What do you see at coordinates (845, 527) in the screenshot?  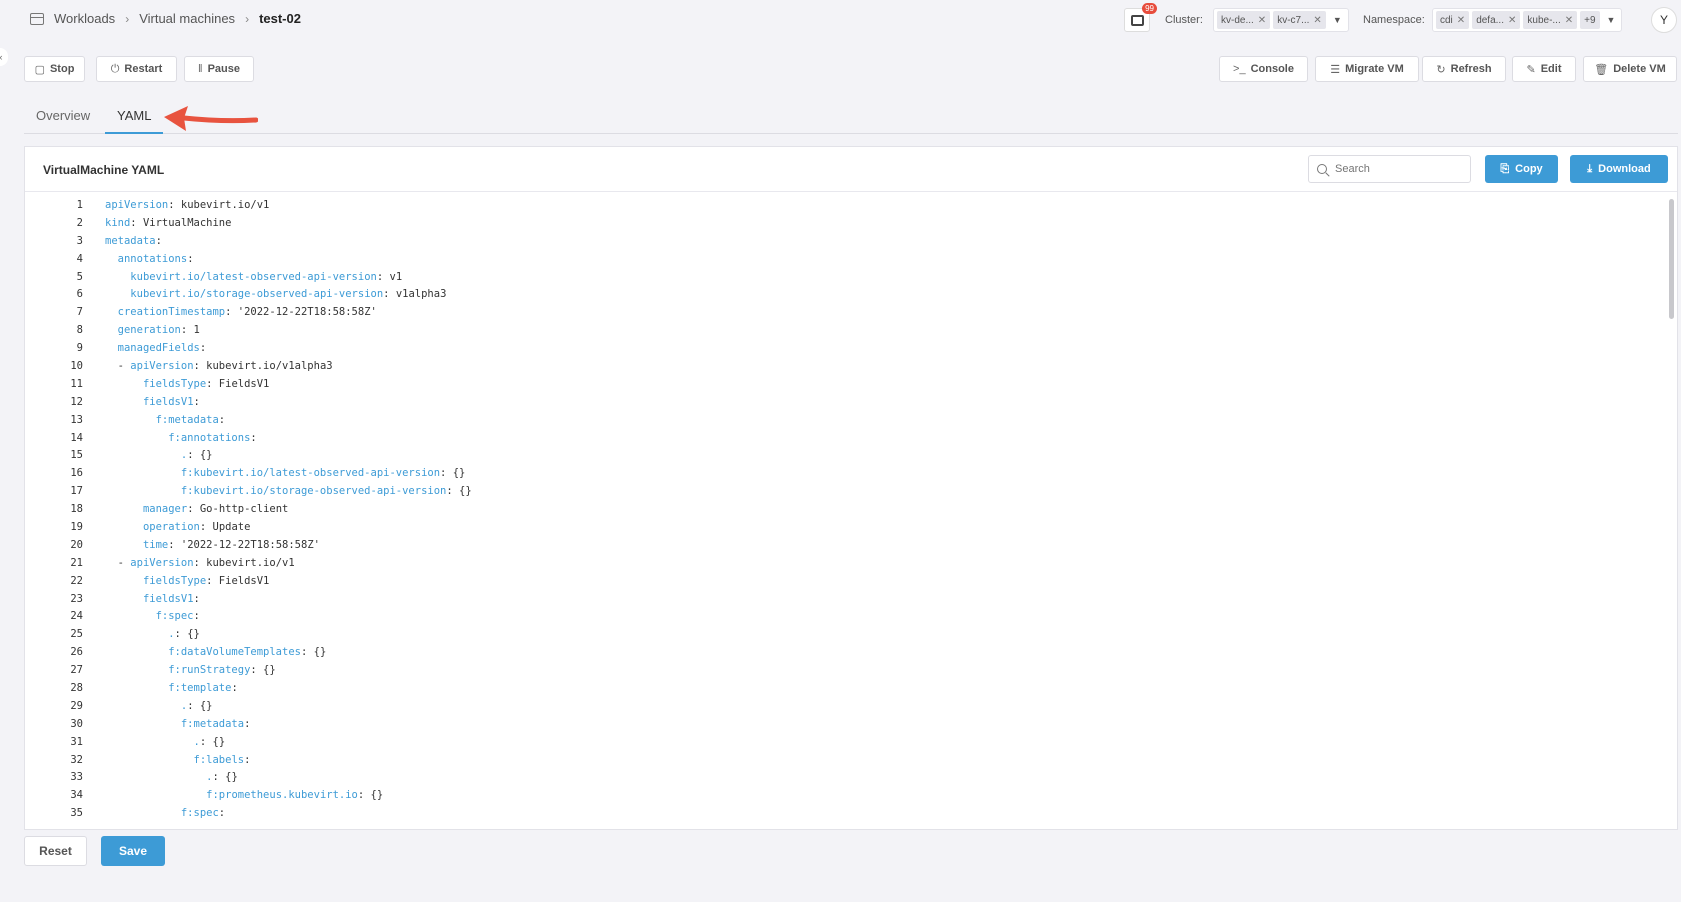 I see `code-line: 19 operation: Update` at bounding box center [845, 527].